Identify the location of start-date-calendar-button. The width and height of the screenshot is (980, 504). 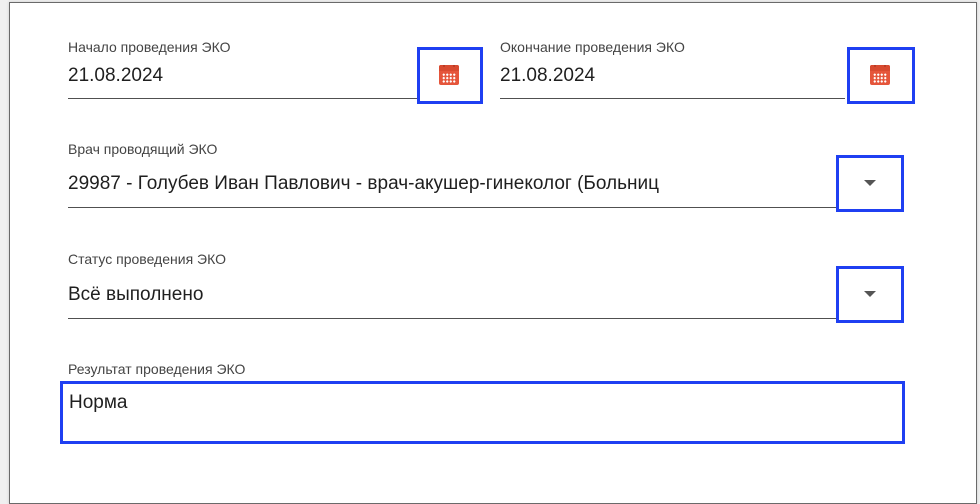
(450, 75).